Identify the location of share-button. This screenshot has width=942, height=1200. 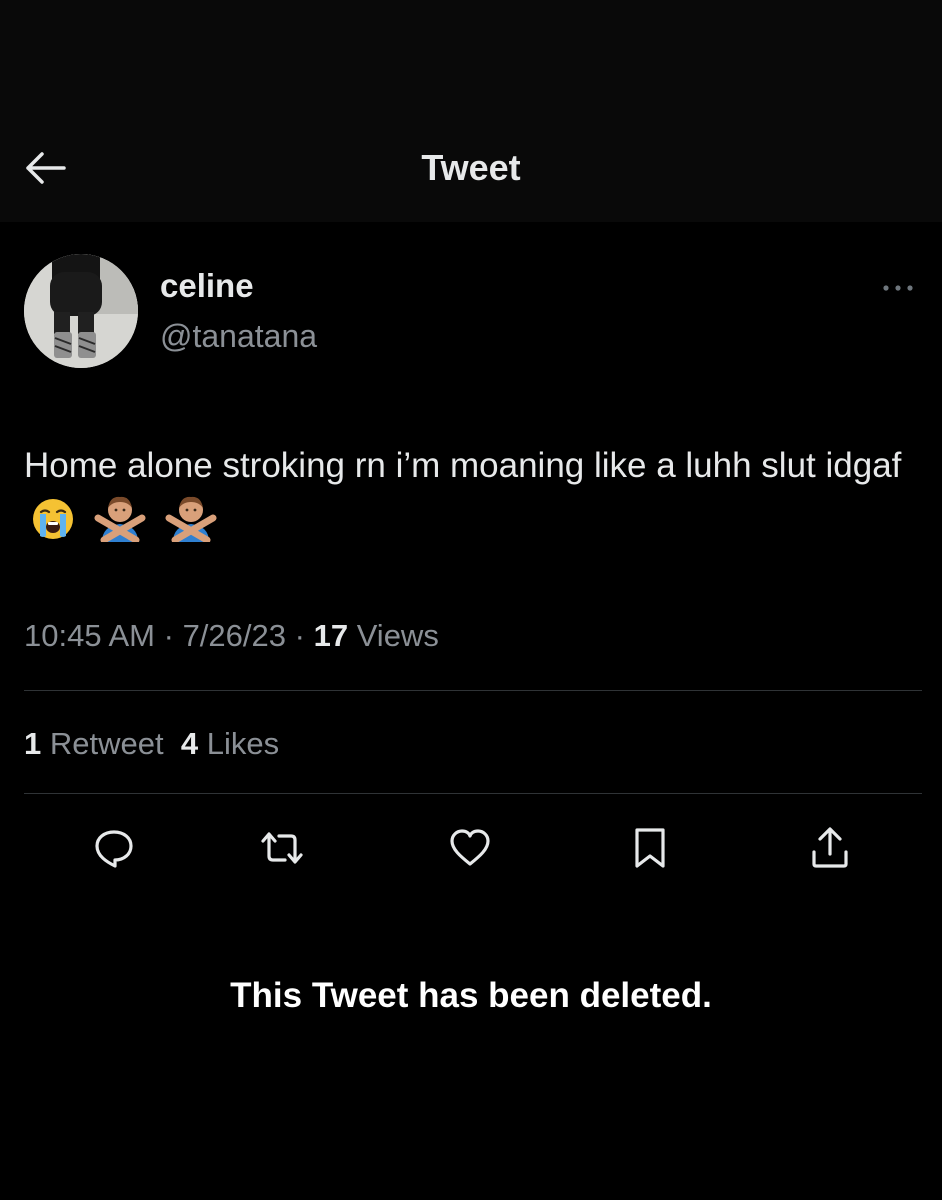
(830, 848).